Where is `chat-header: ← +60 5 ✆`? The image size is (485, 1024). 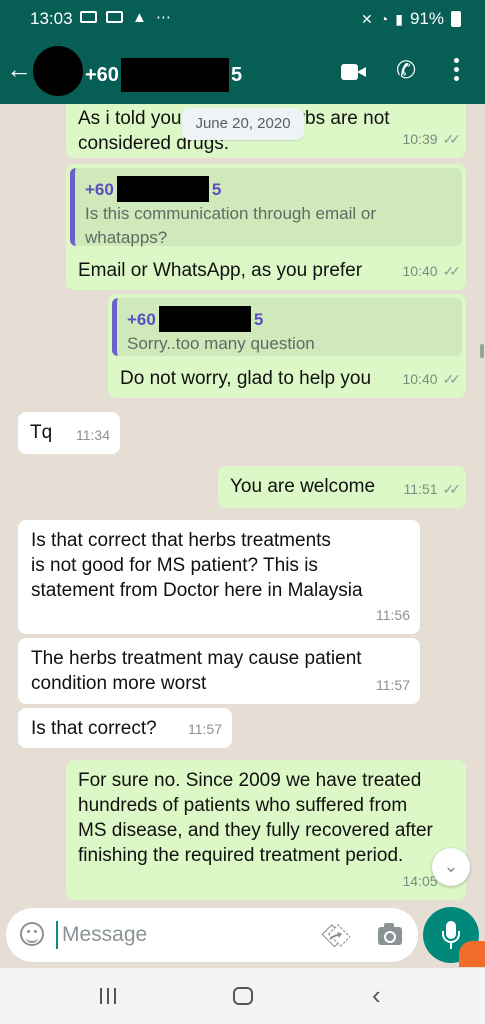
chat-header: ← +60 5 ✆ is located at coordinates (242, 71).